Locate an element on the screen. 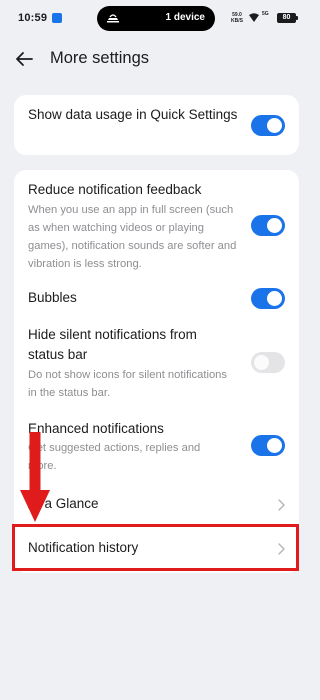 This screenshot has height=700, width=320. status-bar: 10:59 1 device 59.0 KB/S 5G 80 is located at coordinates (156, 18).